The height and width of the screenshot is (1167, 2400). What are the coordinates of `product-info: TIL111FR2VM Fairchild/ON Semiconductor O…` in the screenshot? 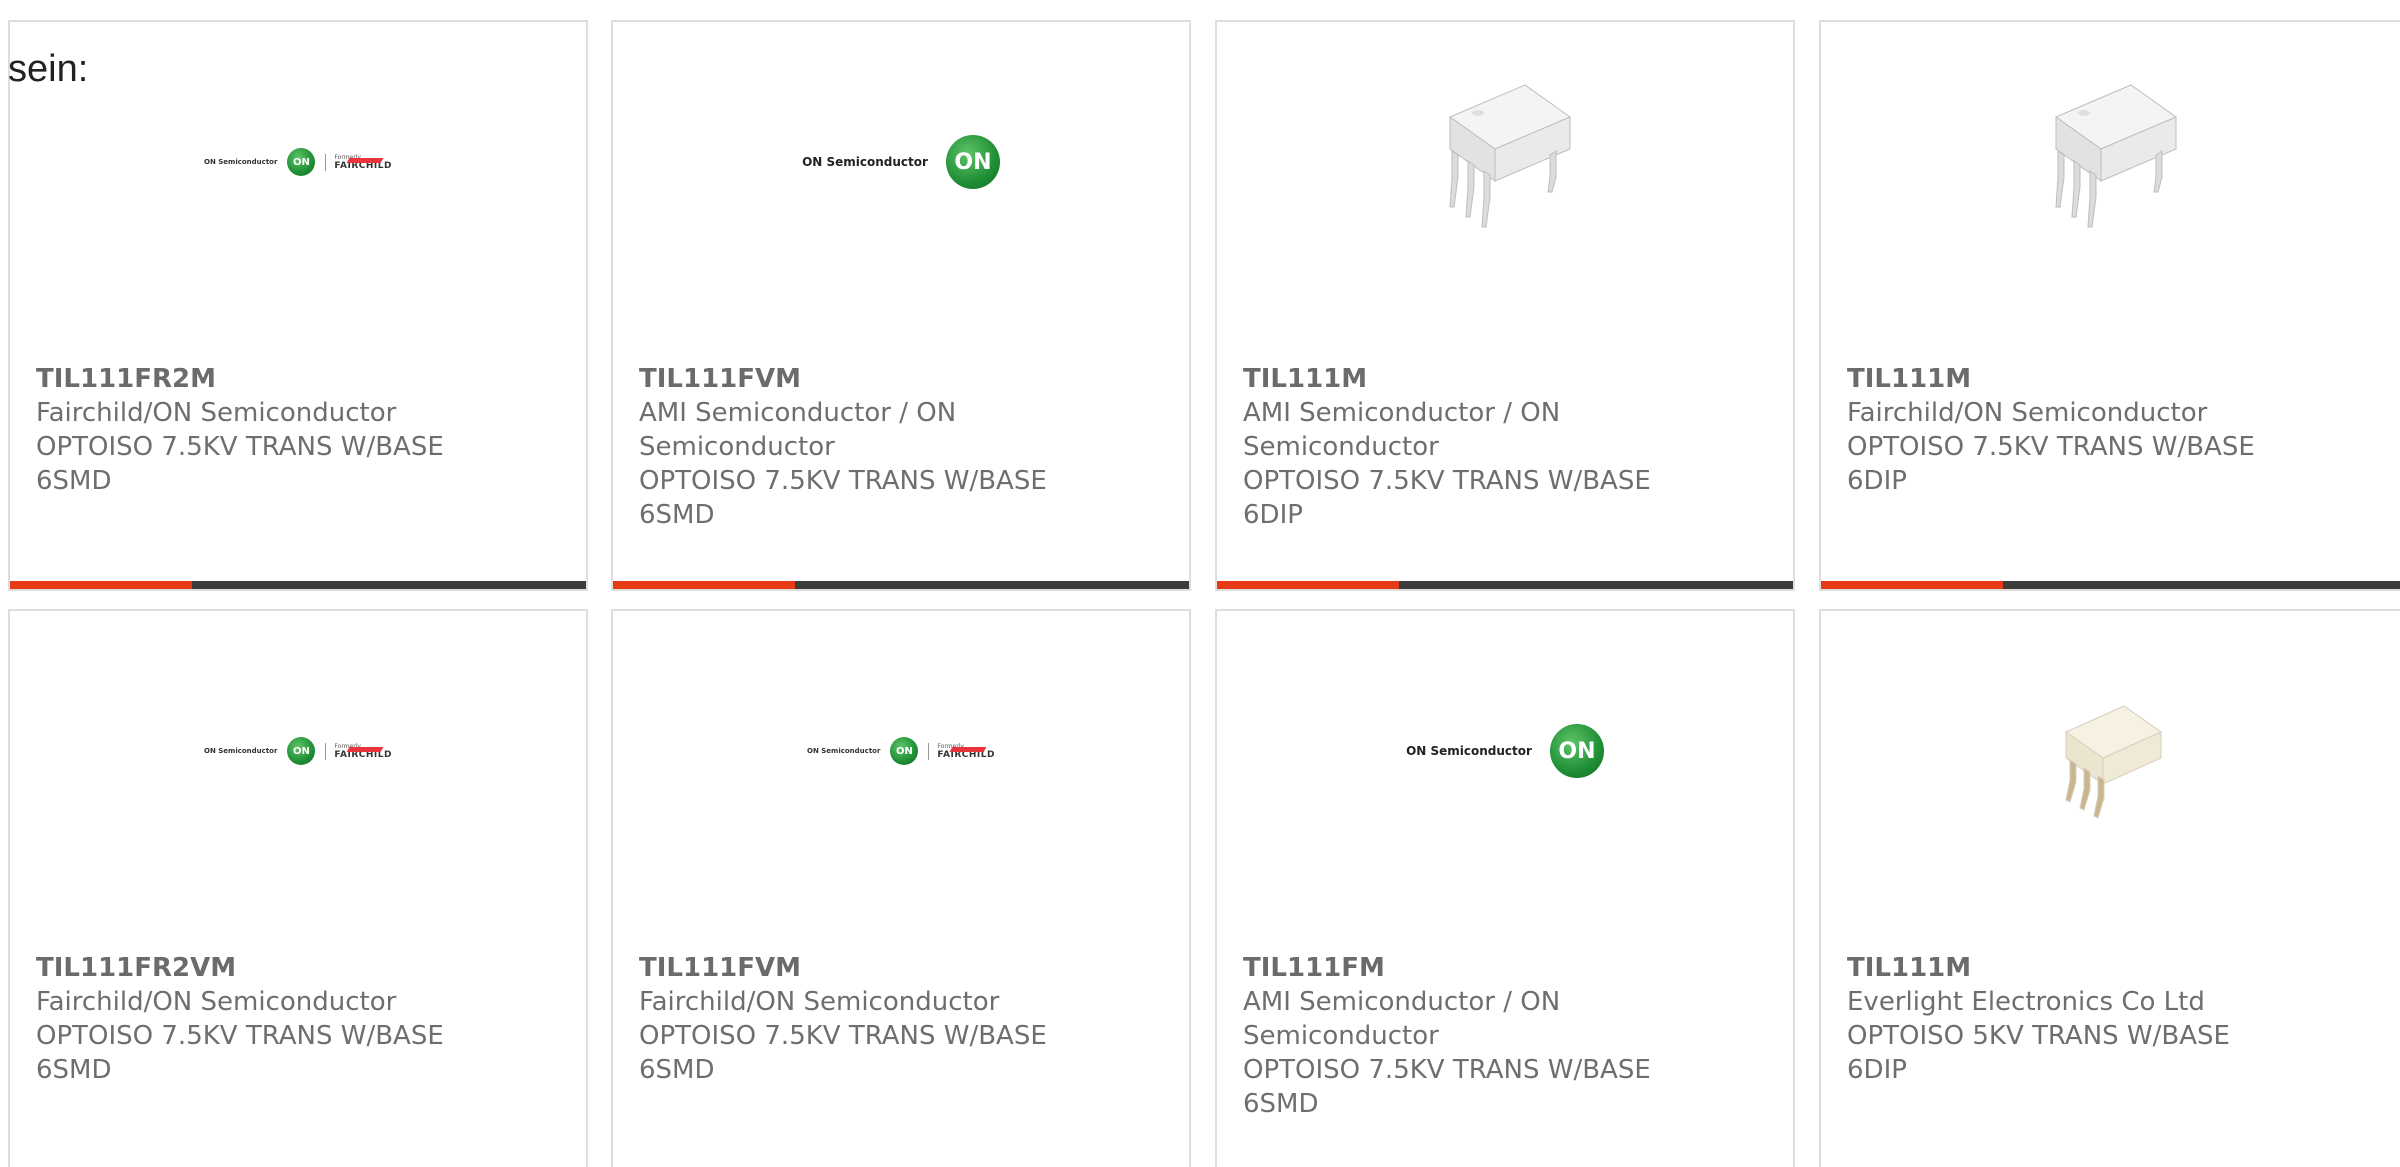 It's located at (256, 1019).